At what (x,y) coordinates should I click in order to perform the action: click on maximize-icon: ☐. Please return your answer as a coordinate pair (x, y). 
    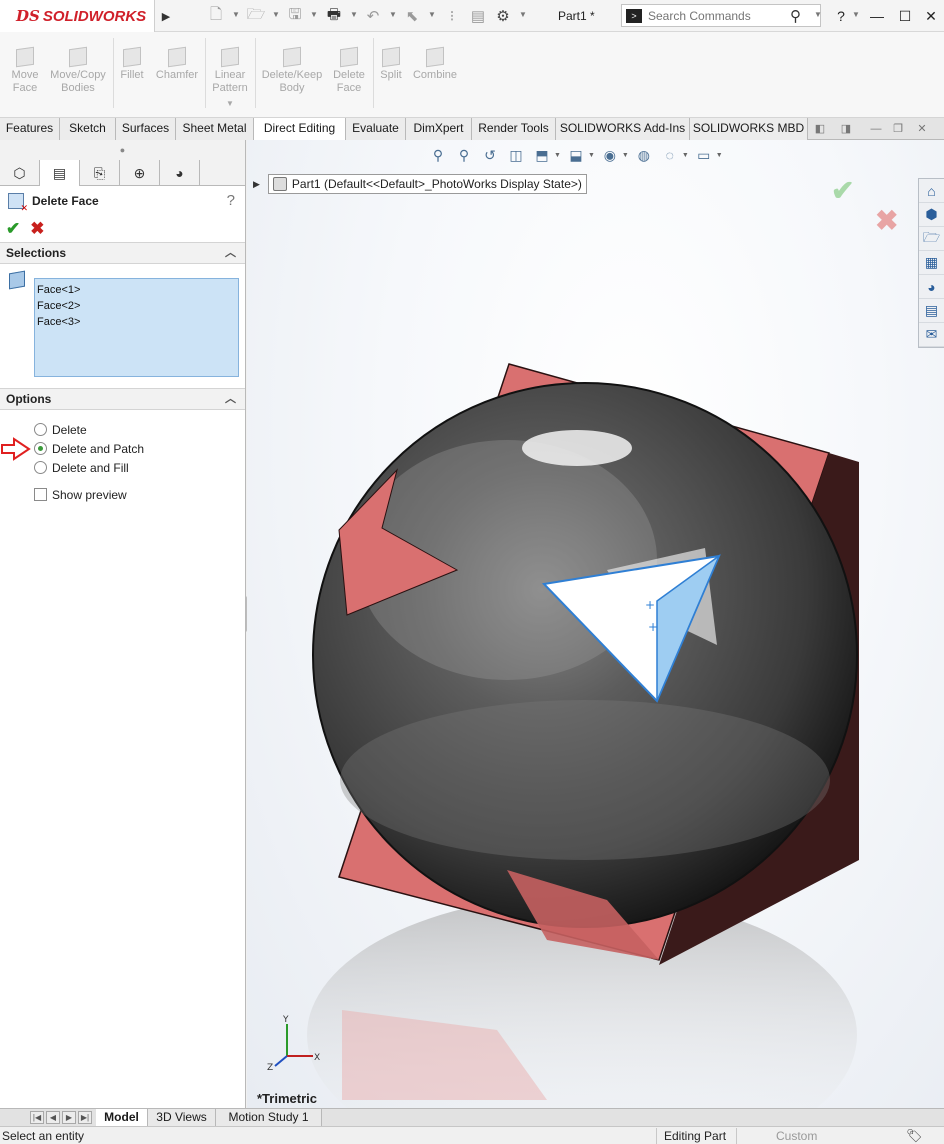
    Looking at the image, I should click on (905, 16).